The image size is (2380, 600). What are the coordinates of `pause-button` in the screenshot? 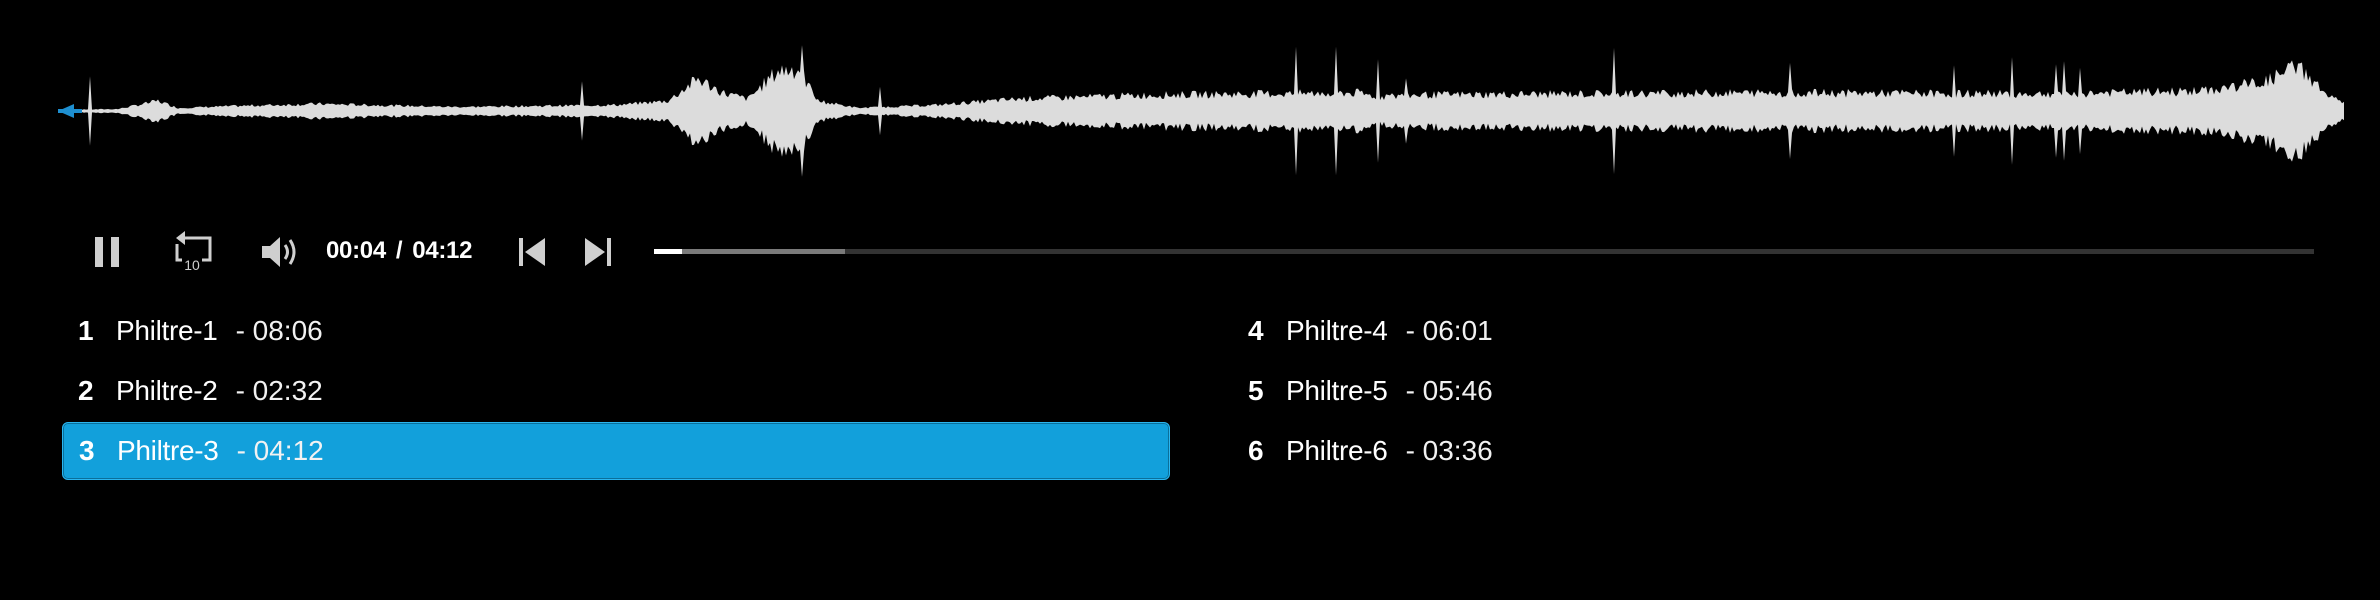 It's located at (107, 252).